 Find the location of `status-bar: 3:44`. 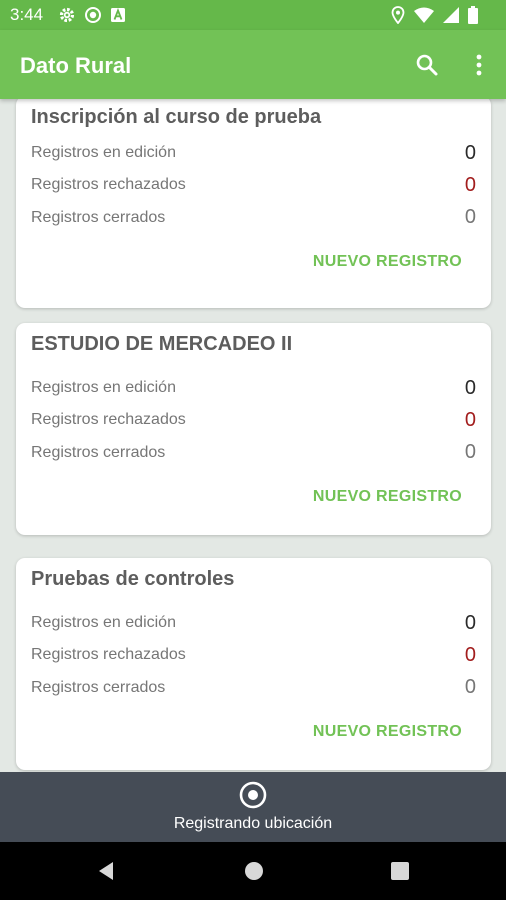

status-bar: 3:44 is located at coordinates (253, 15).